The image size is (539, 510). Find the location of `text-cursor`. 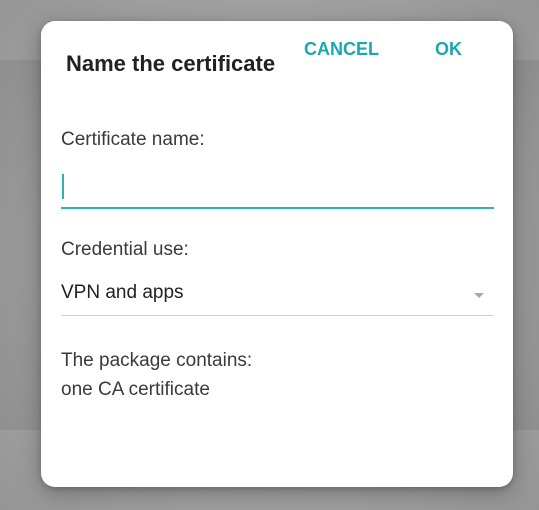

text-cursor is located at coordinates (63, 186).